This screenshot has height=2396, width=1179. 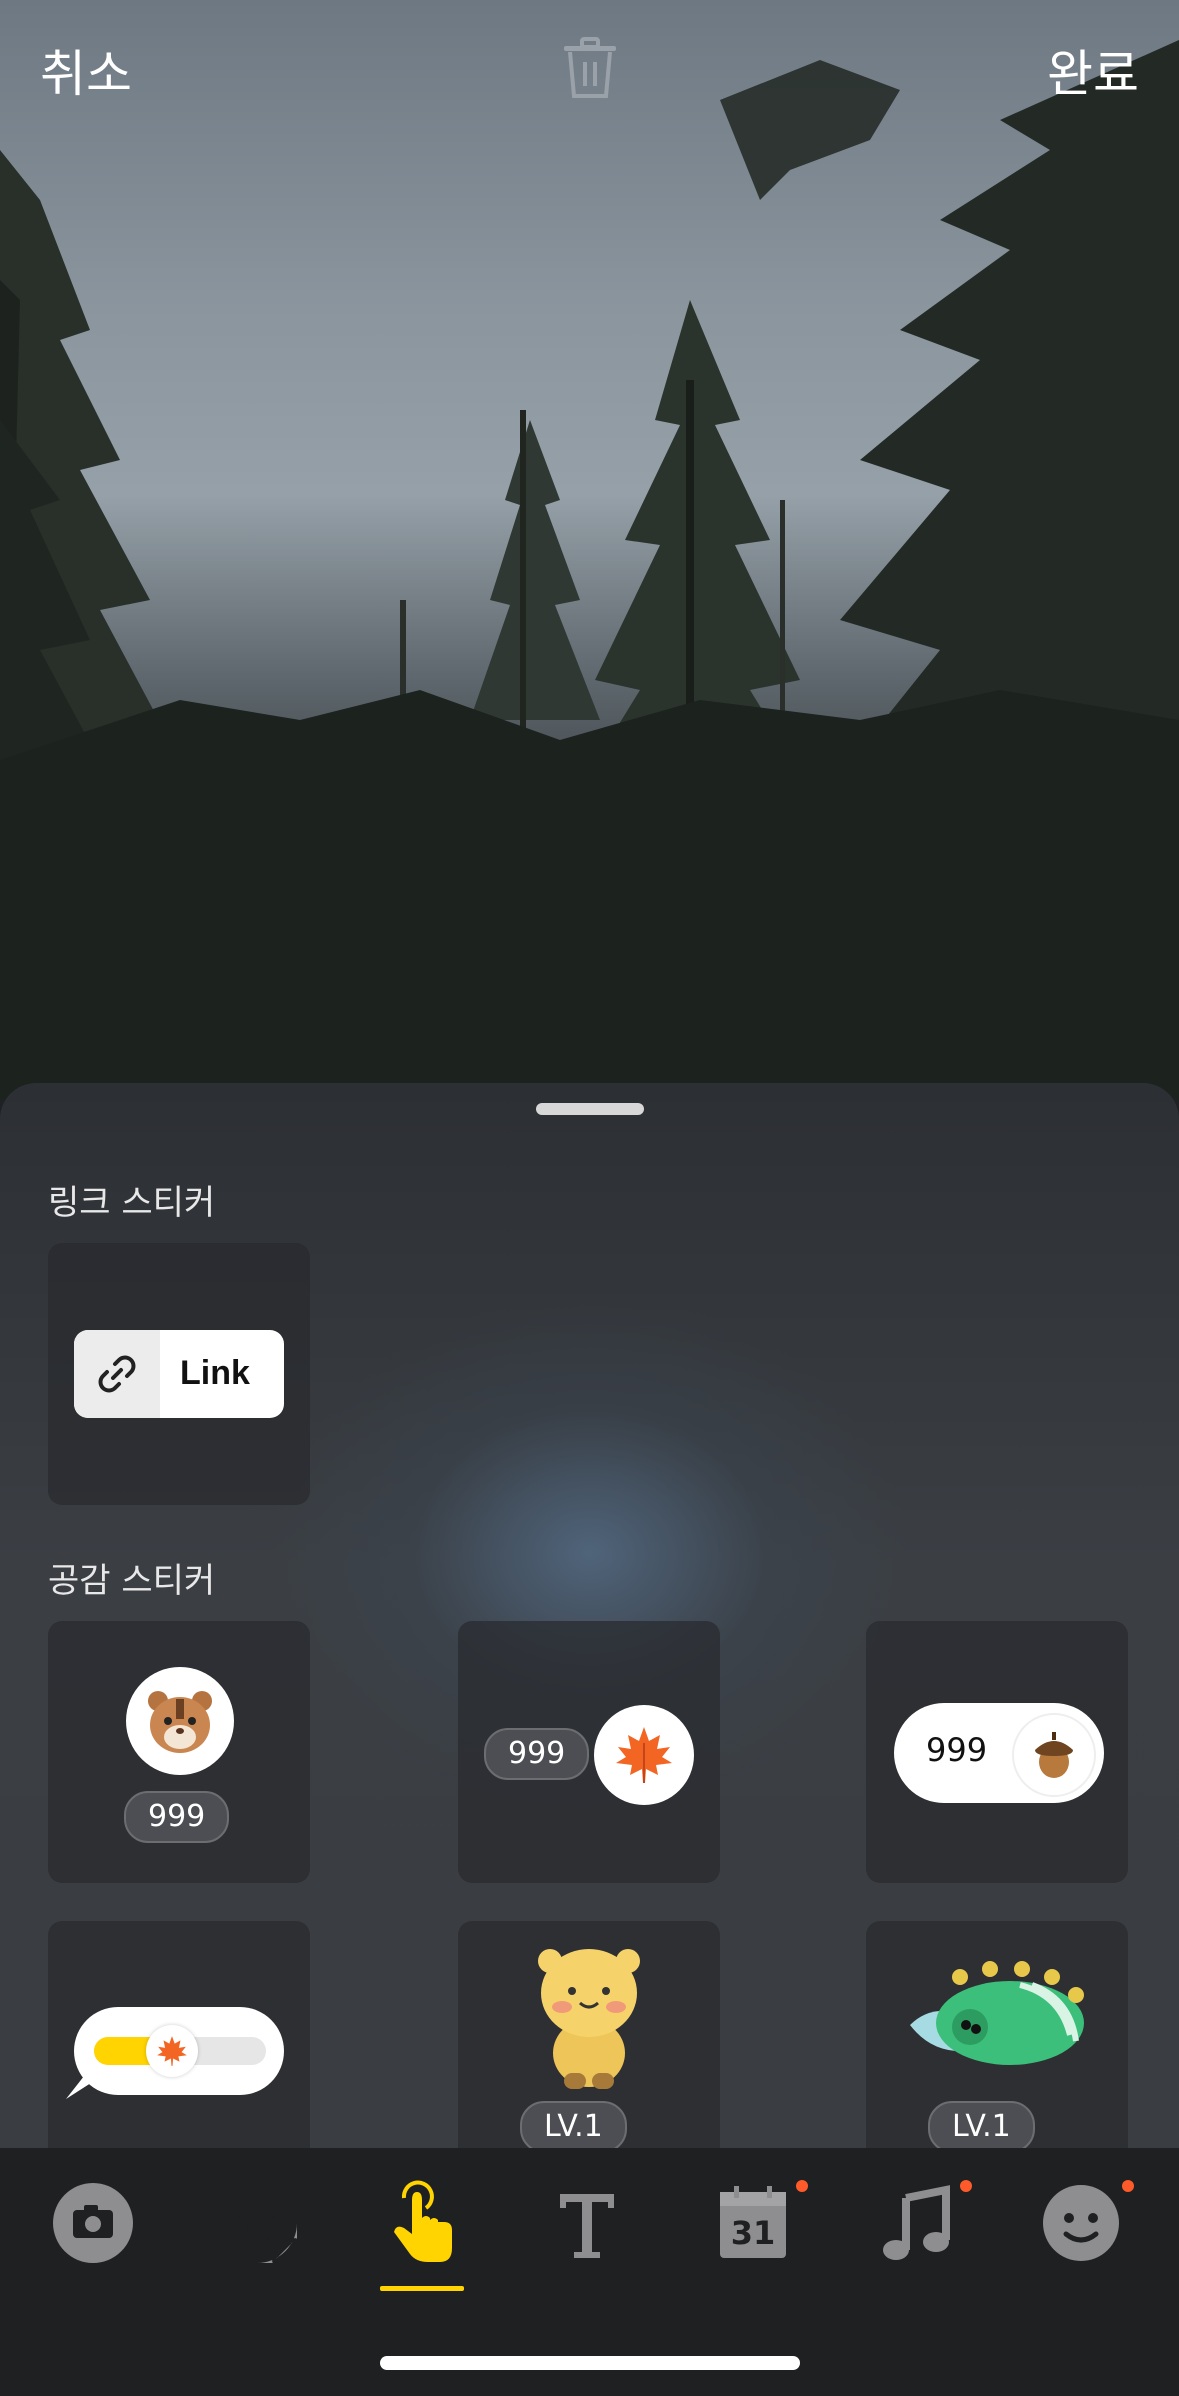 I want to click on bear-character-icon, so click(x=589, y=2019).